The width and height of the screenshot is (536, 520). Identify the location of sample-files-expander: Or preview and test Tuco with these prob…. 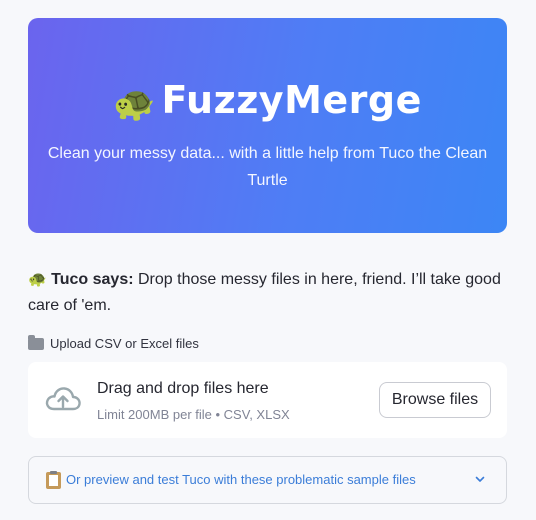
(267, 480).